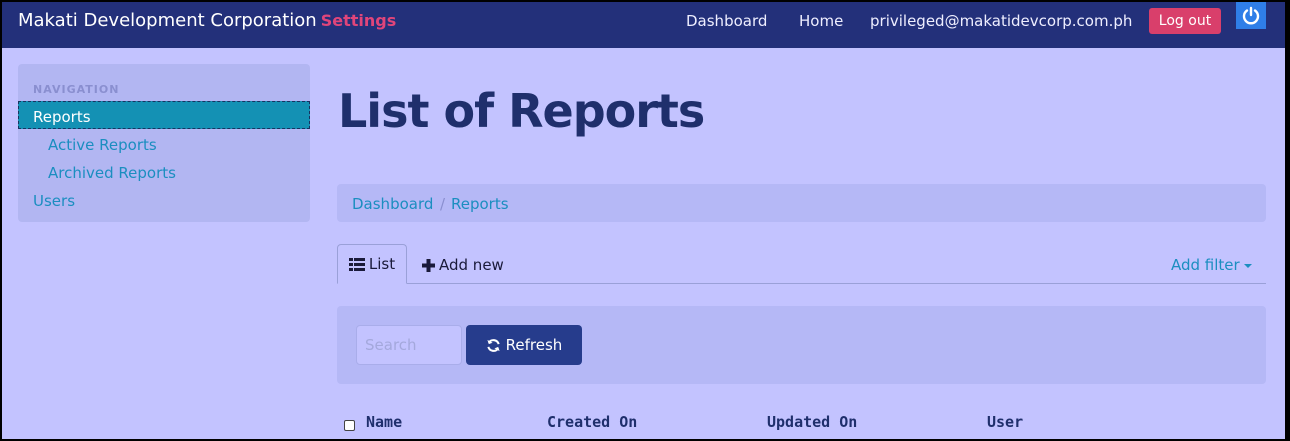 Image resolution: width=1290 pixels, height=441 pixels. Describe the element at coordinates (1247, 265) in the screenshot. I see `caret-down-icon` at that location.